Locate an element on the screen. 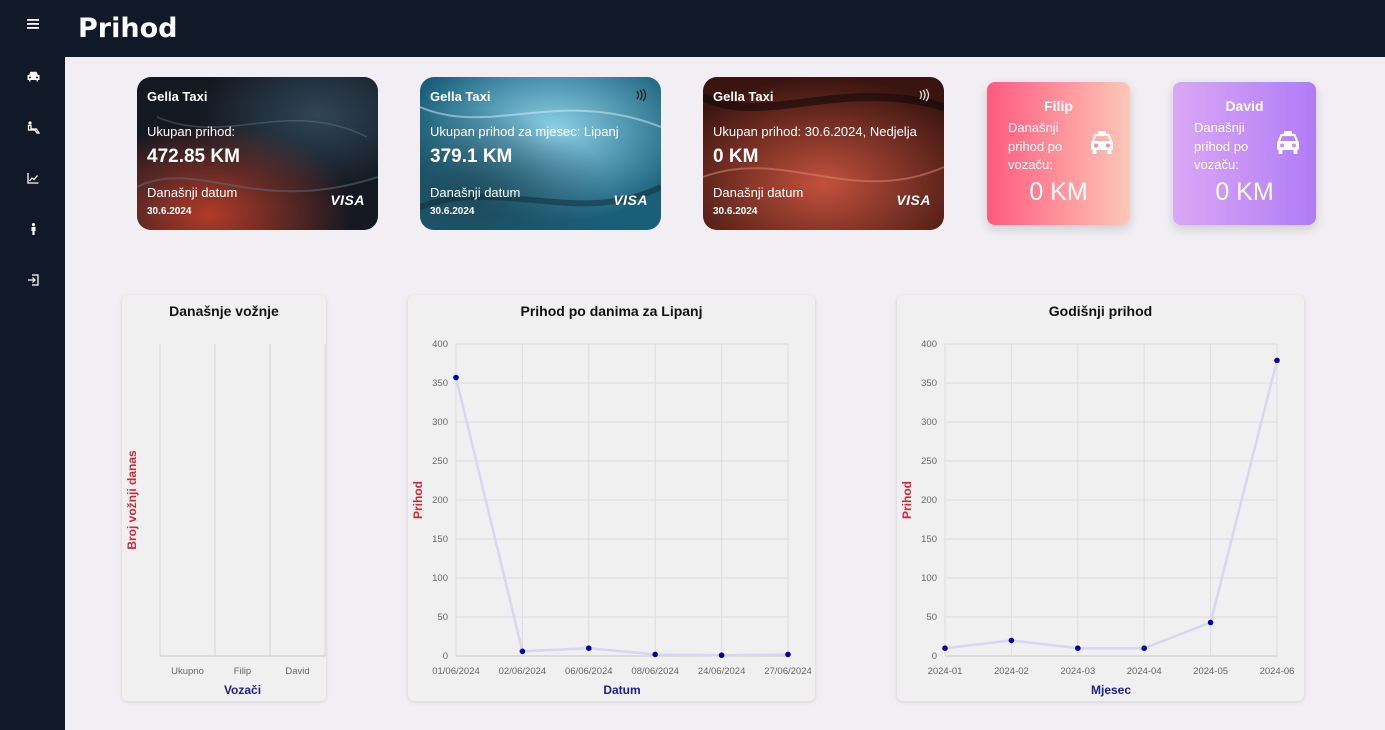 The height and width of the screenshot is (730, 1385). rides-today-svg: Ukupno Filip David Vozači Broj vožnji danas is located at coordinates (225, 520).